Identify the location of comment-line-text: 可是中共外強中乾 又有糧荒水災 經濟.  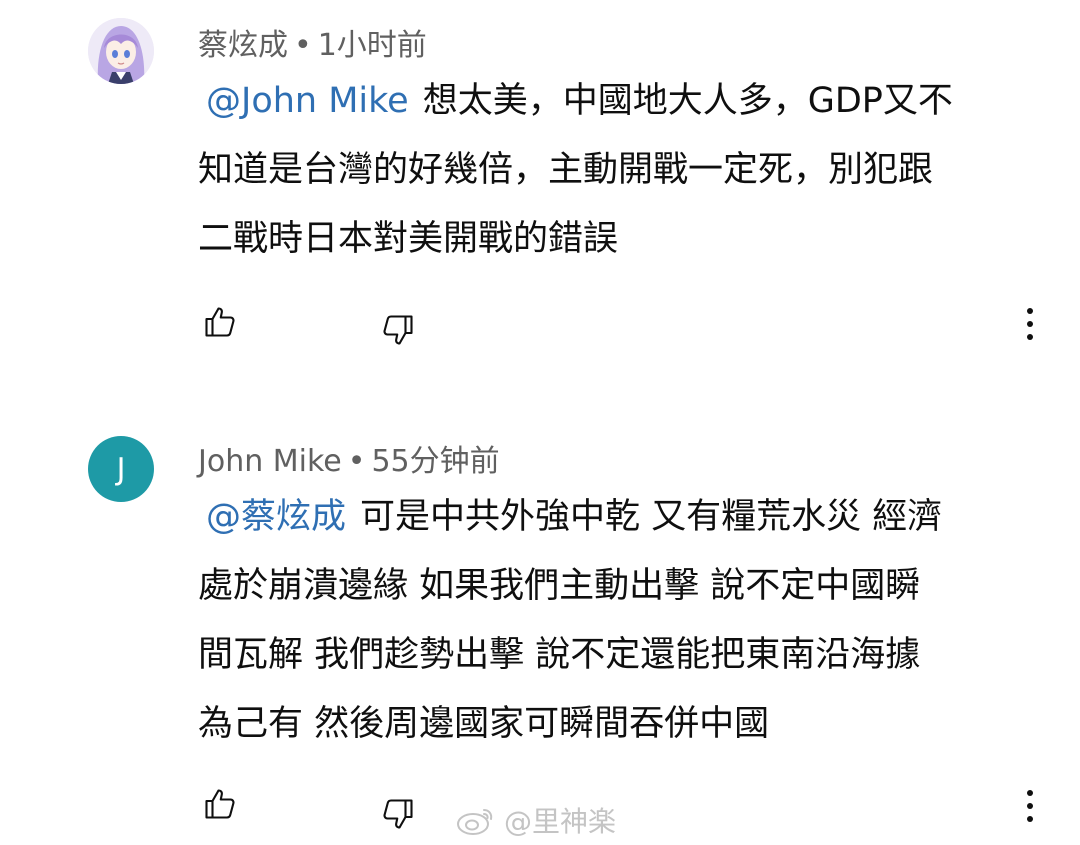
(651, 517).